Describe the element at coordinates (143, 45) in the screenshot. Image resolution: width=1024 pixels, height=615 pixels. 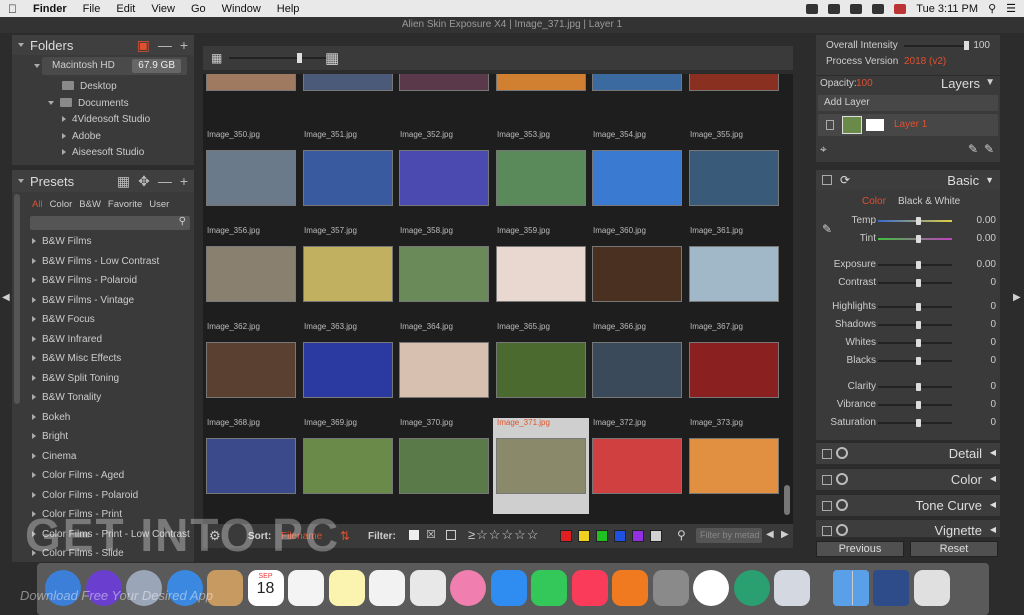
I see `folder-add-icon: ▣` at that location.